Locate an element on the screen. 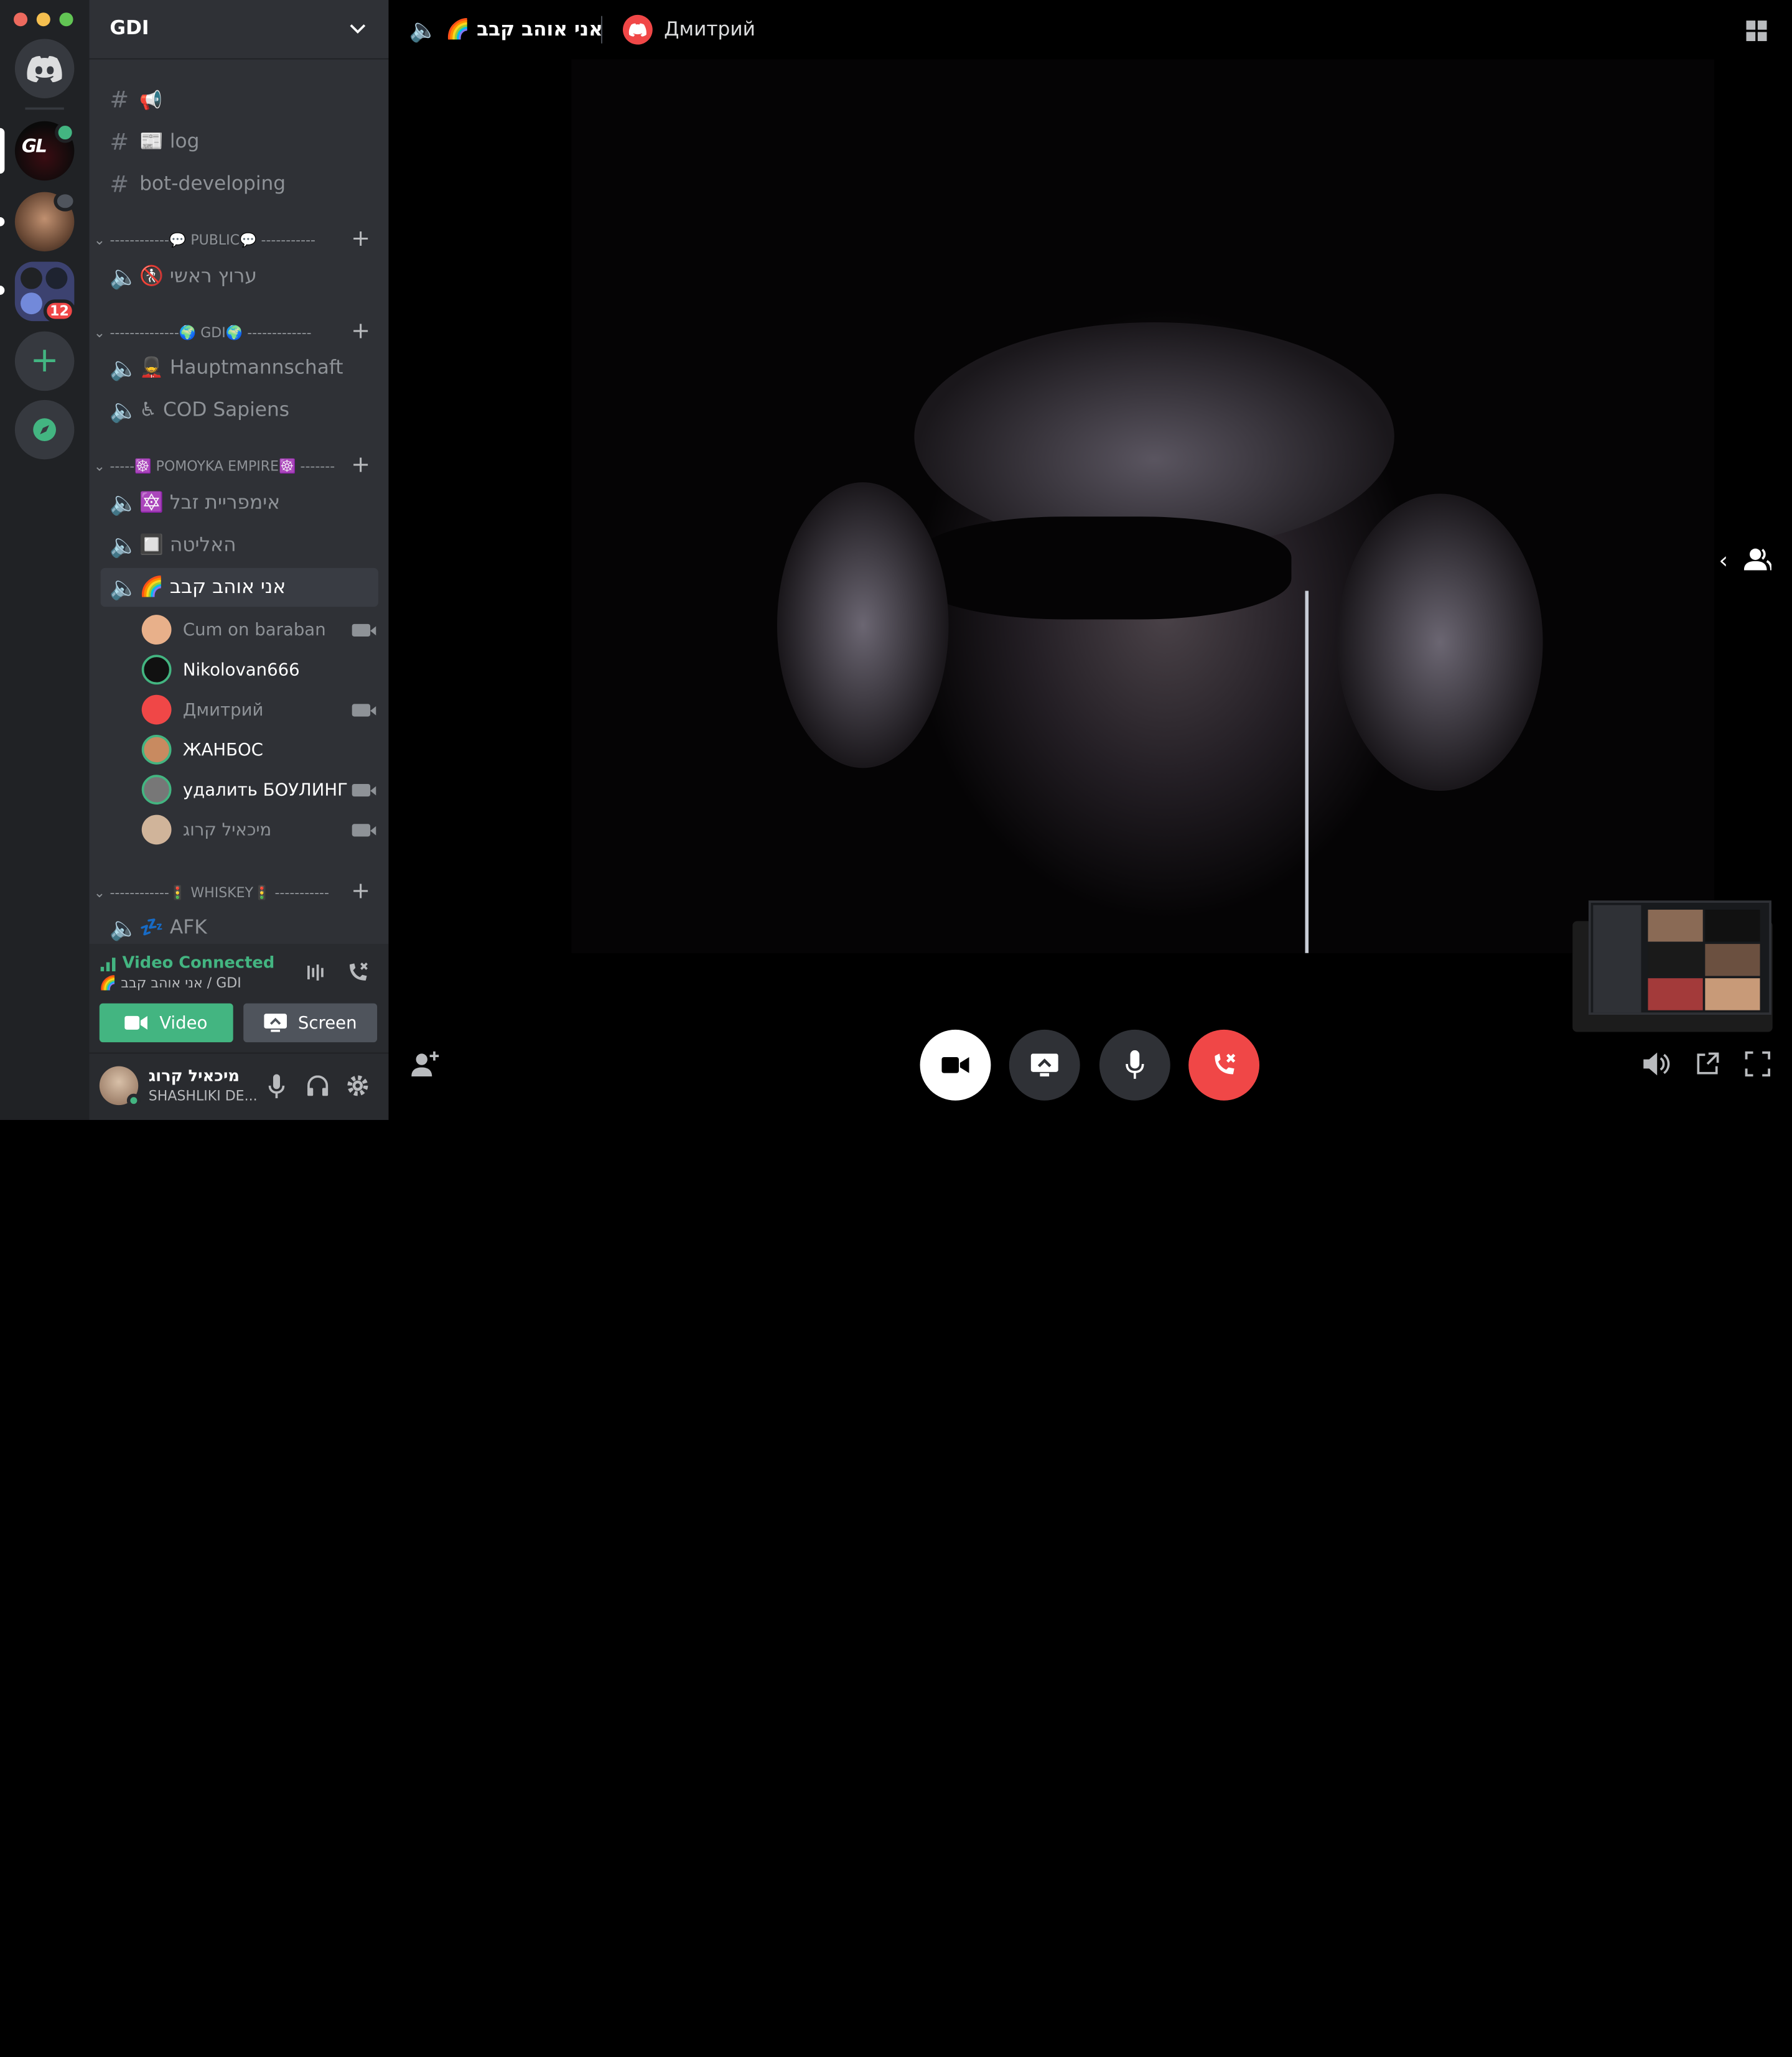  voice-channel: 🔈 🔲 האליטה is located at coordinates (239, 545).